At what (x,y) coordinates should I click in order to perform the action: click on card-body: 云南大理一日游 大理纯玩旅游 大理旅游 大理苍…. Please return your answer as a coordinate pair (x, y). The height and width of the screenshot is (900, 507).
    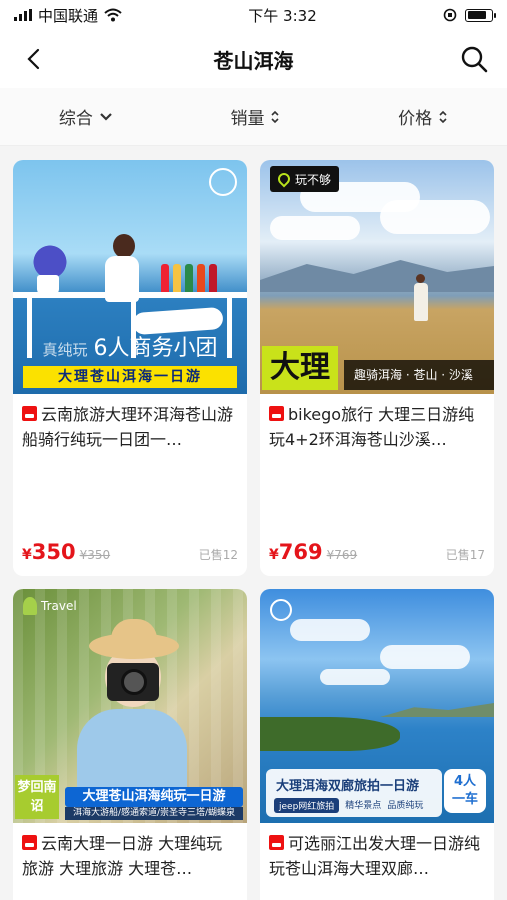
    Looking at the image, I should click on (130, 861).